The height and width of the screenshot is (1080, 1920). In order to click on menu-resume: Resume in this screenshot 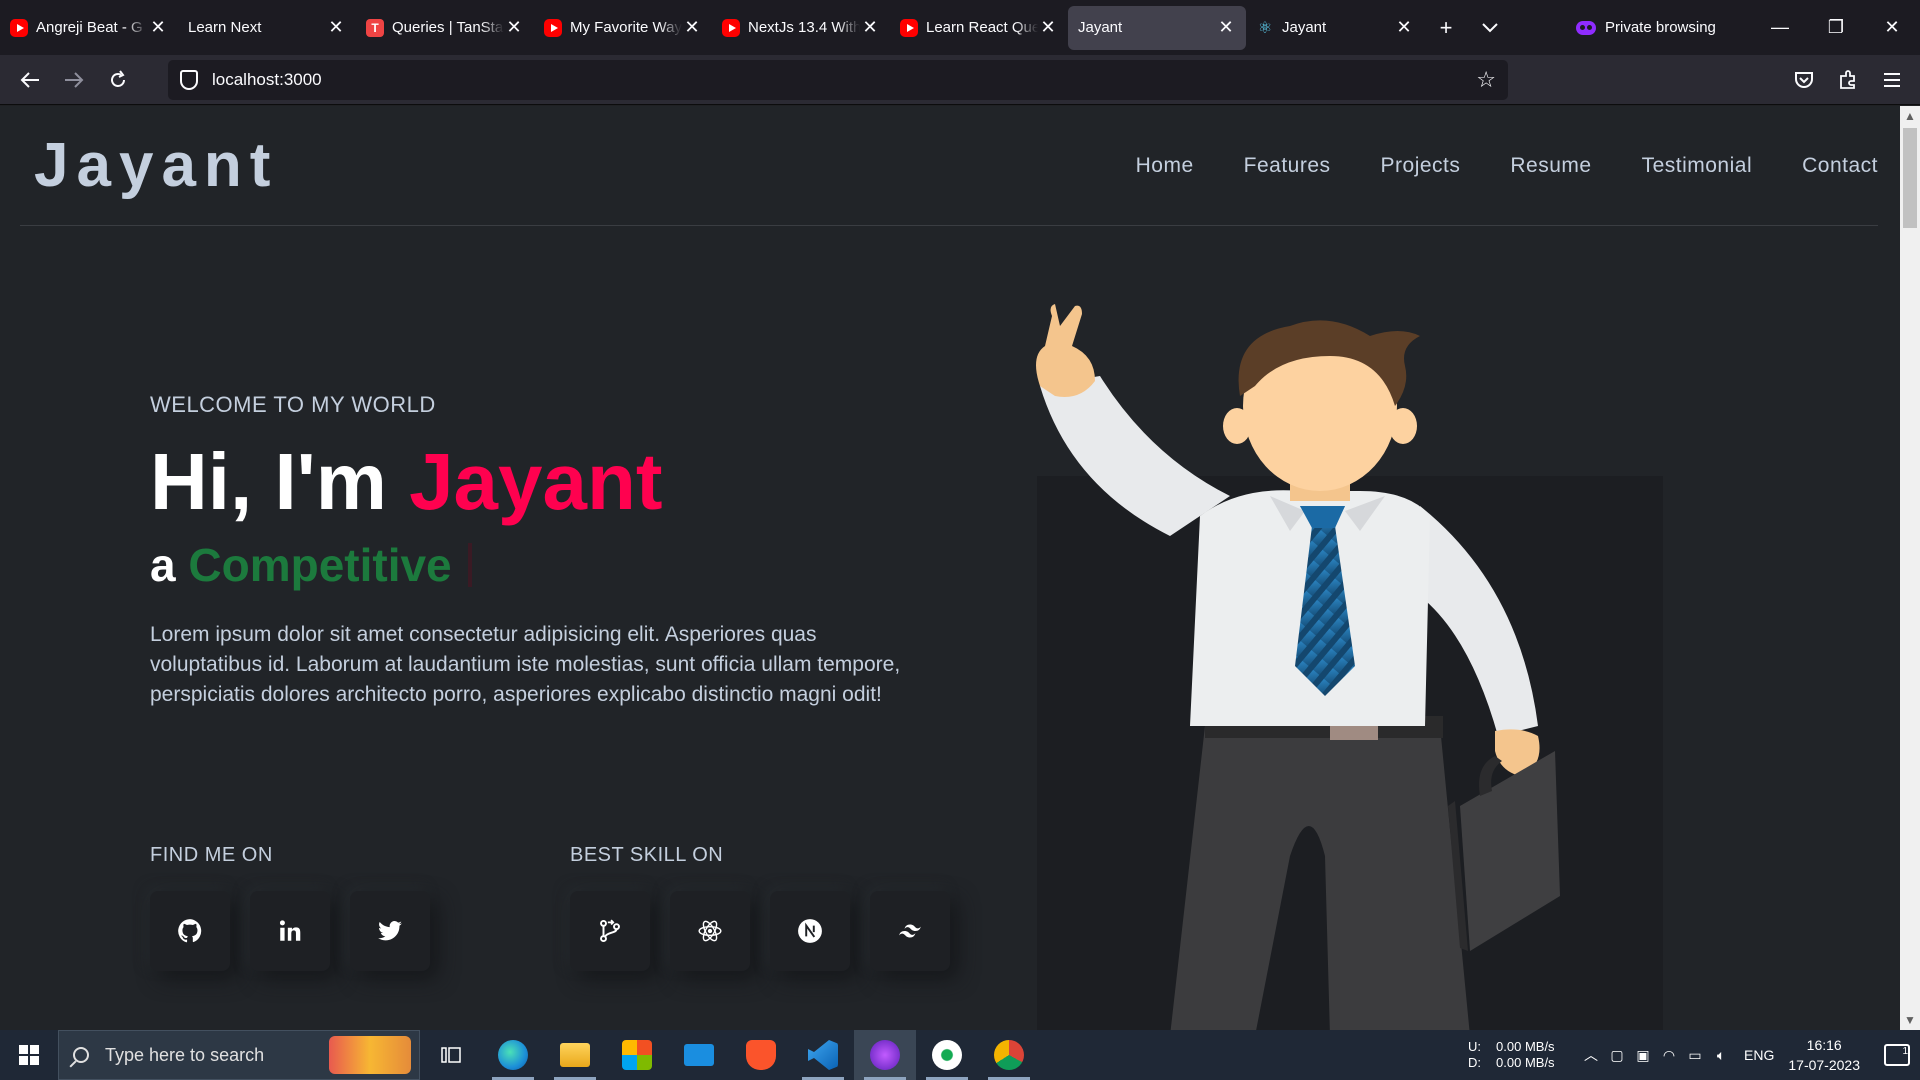, I will do `click(1550, 166)`.